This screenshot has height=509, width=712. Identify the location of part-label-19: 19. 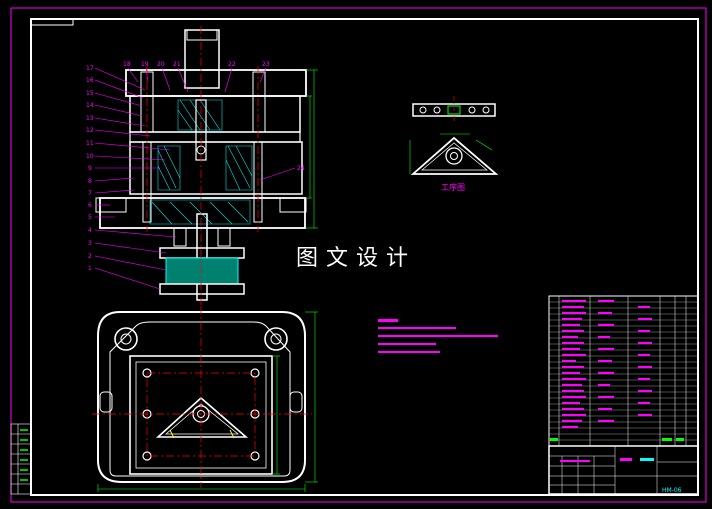
(145, 64).